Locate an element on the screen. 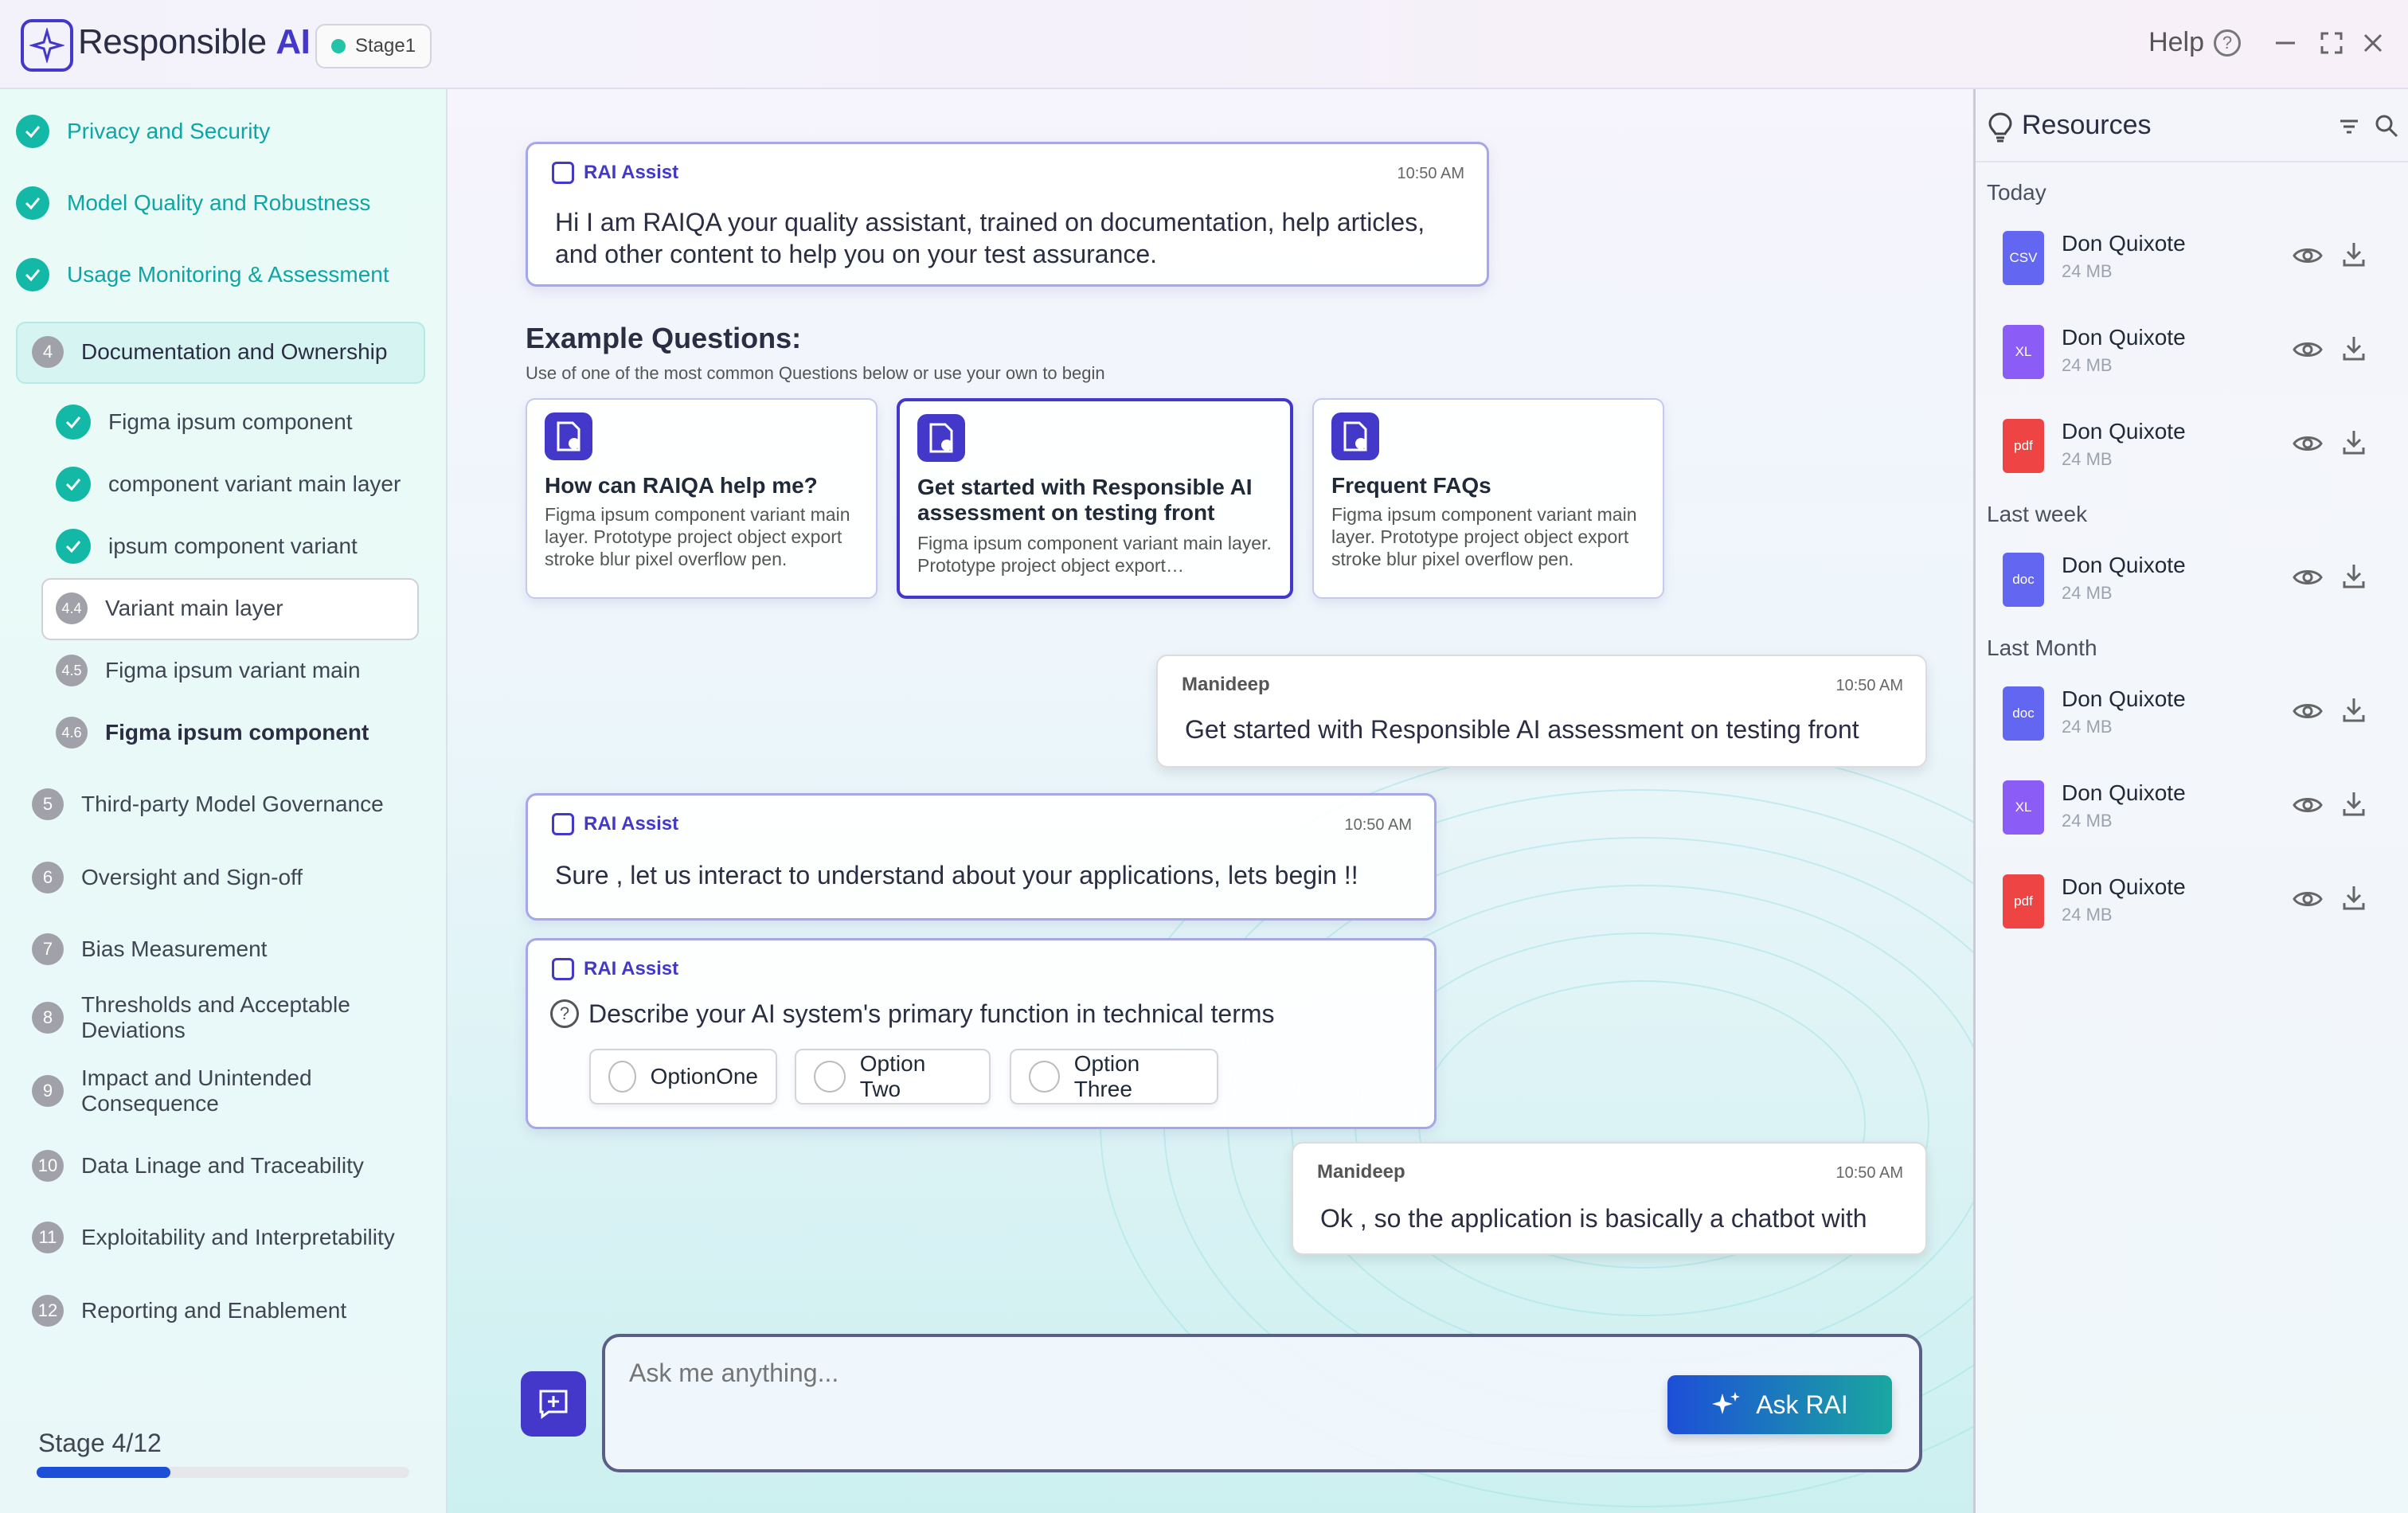 This screenshot has width=2408, height=1513. sidebar-item-usage-monitoring: Usage Monitoring & Assessment is located at coordinates (220, 274).